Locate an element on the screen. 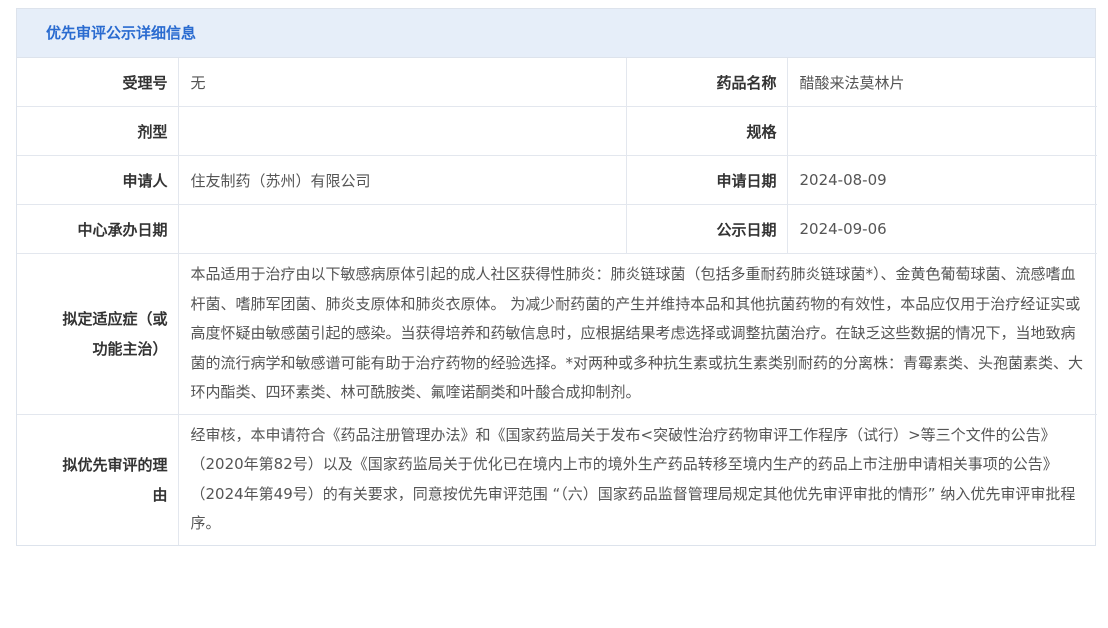 This screenshot has height=628, width=1108. table-row: 剂型 规格 is located at coordinates (557, 131).